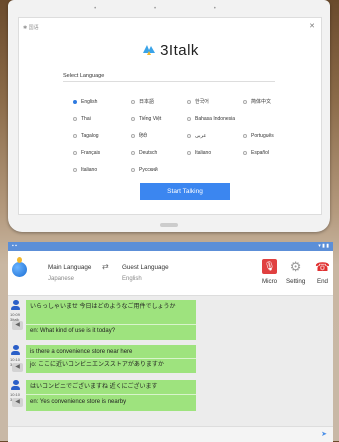  What do you see at coordinates (159, 101) in the screenshot?
I see `language-option: 日本語` at bounding box center [159, 101].